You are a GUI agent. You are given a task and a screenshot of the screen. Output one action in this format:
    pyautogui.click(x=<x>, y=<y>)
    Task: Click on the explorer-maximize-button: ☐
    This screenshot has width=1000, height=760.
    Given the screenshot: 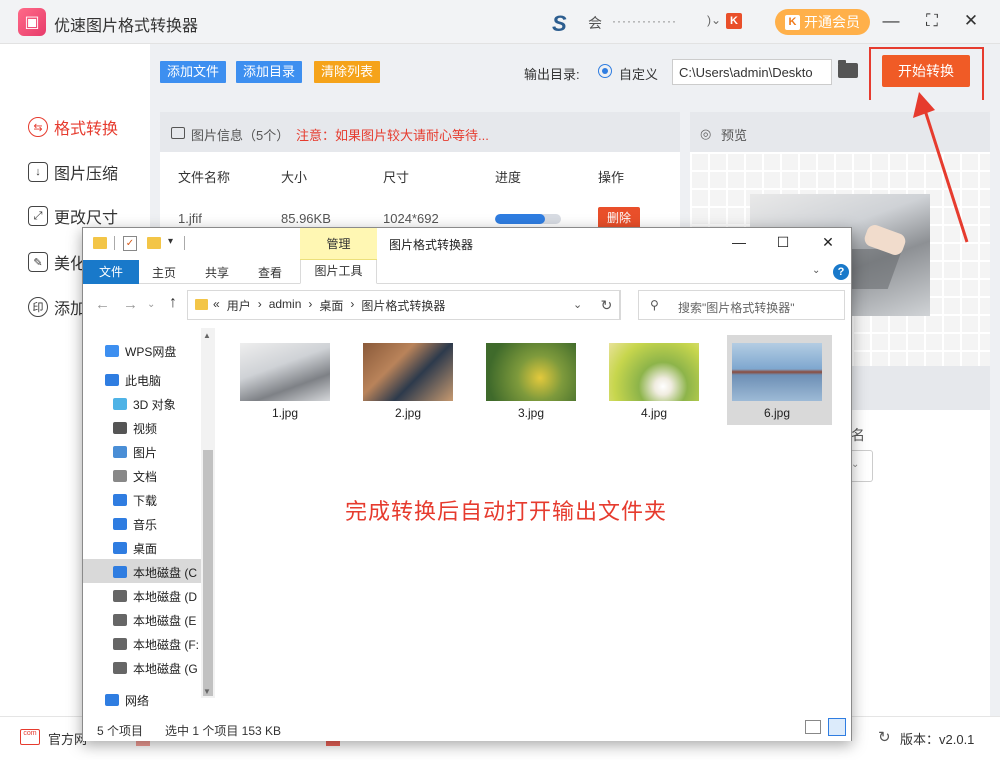 What is the action you would take?
    pyautogui.click(x=783, y=242)
    